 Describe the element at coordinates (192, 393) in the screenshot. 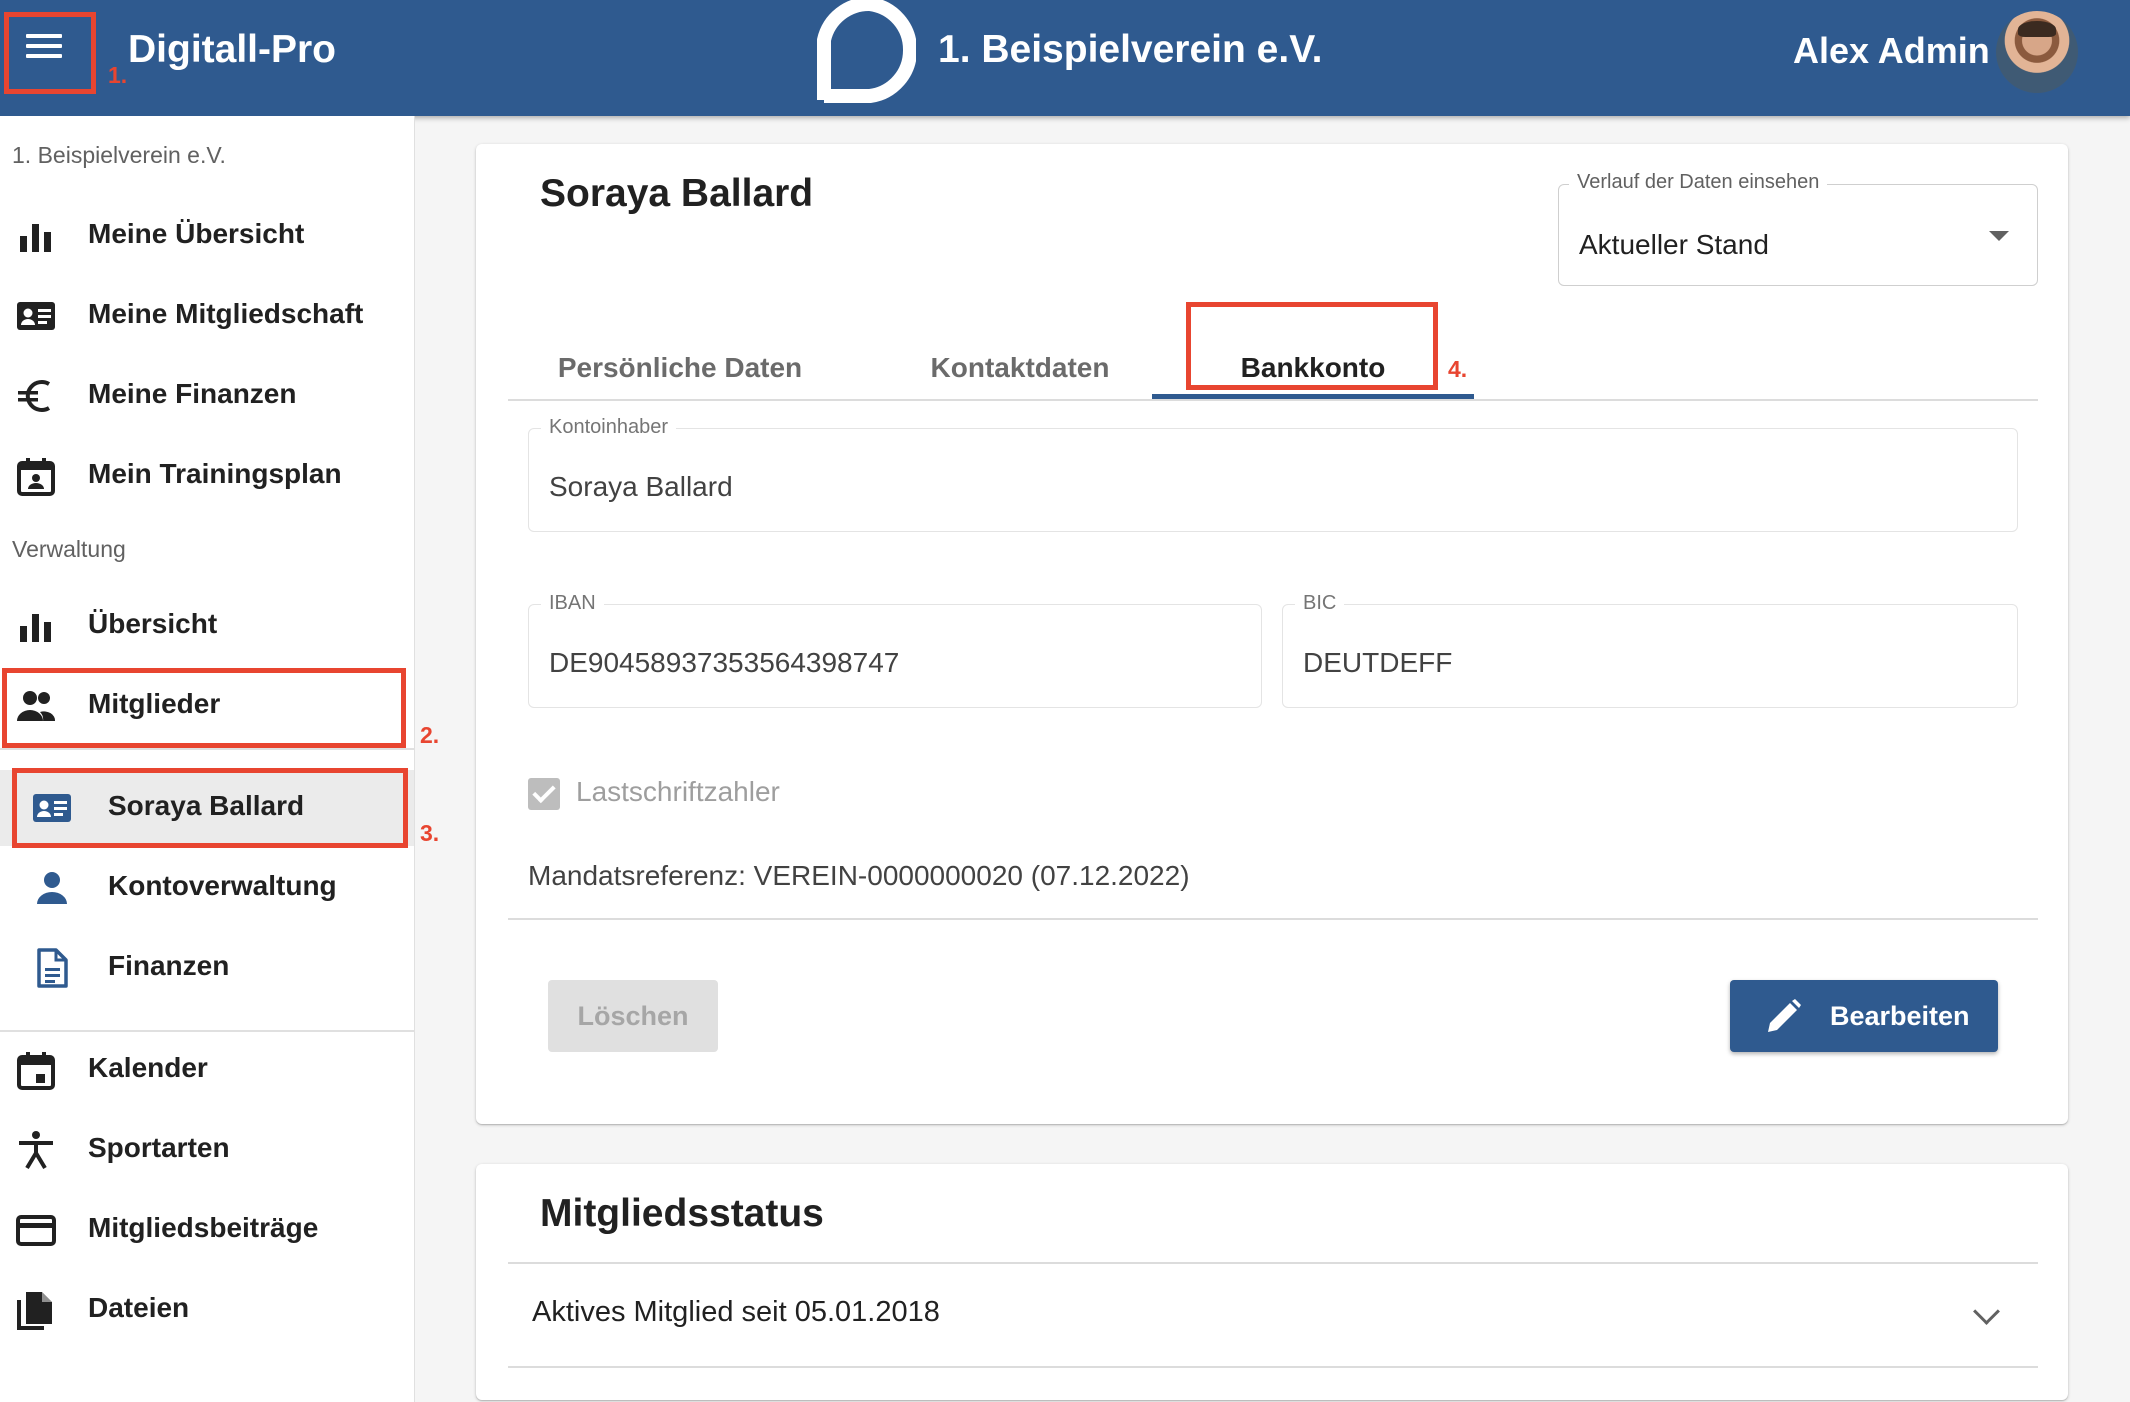

I see `sidebar-item-label: Meine Finanzen` at that location.